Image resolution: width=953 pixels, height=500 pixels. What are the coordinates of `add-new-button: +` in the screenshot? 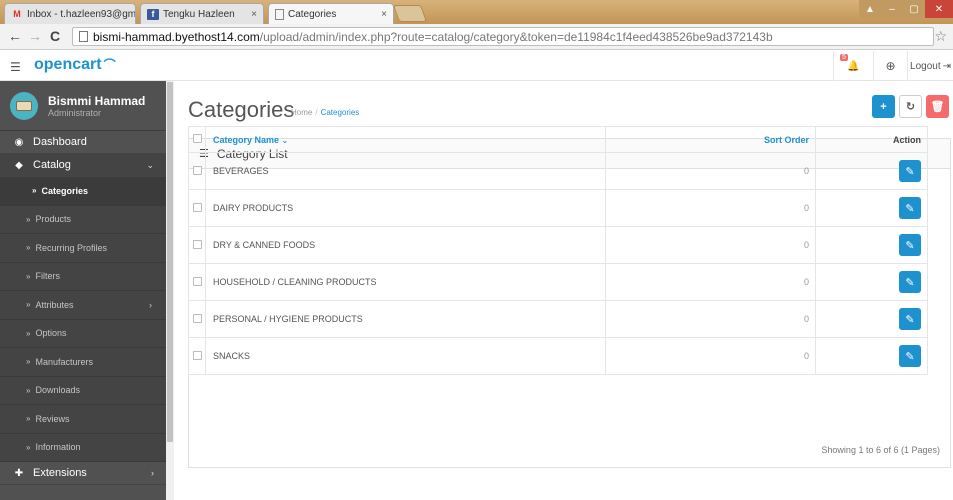 It's located at (883, 106).